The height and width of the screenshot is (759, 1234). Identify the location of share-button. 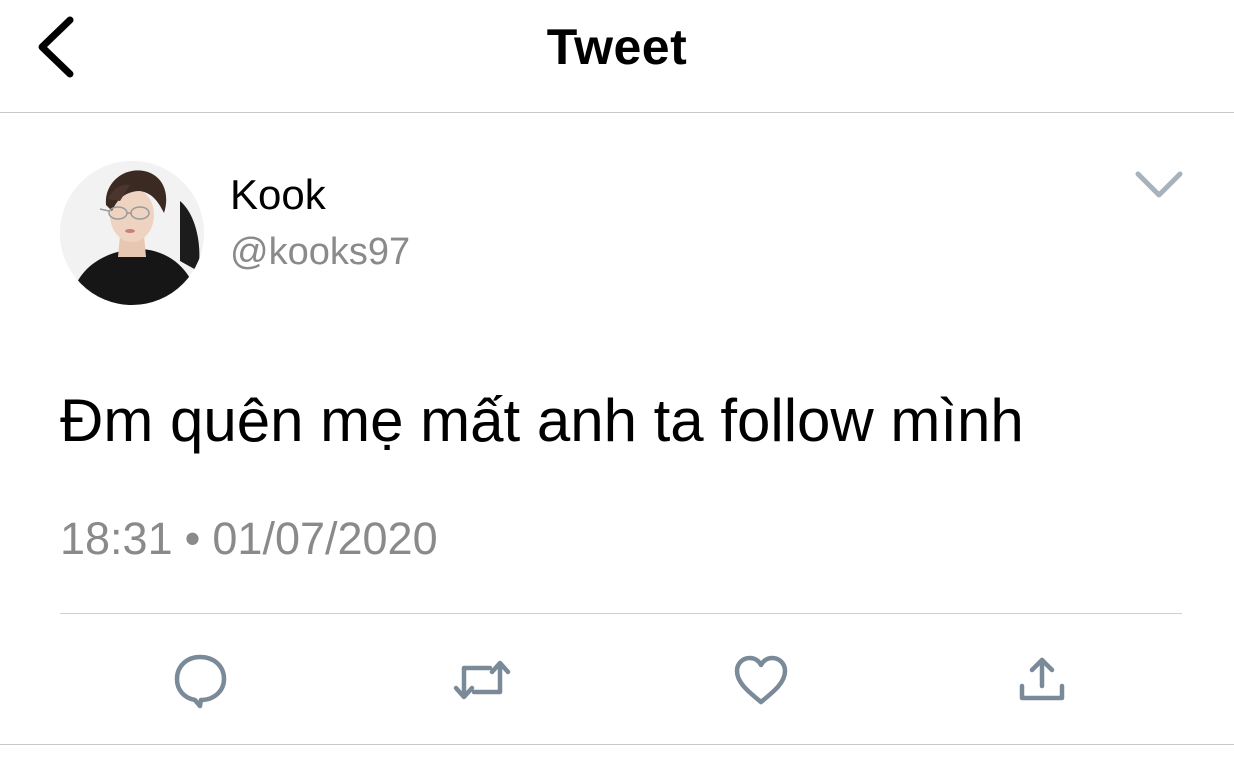
(1042, 680).